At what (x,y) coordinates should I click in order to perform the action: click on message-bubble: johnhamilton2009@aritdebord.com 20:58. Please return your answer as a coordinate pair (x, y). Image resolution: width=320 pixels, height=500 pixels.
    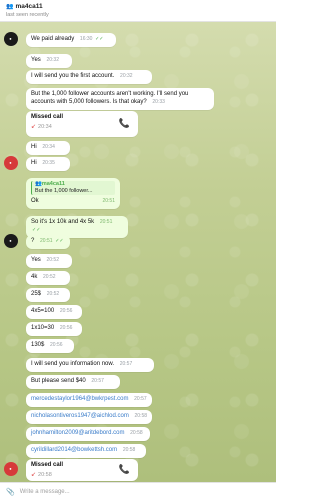
    Looking at the image, I should click on (88, 434).